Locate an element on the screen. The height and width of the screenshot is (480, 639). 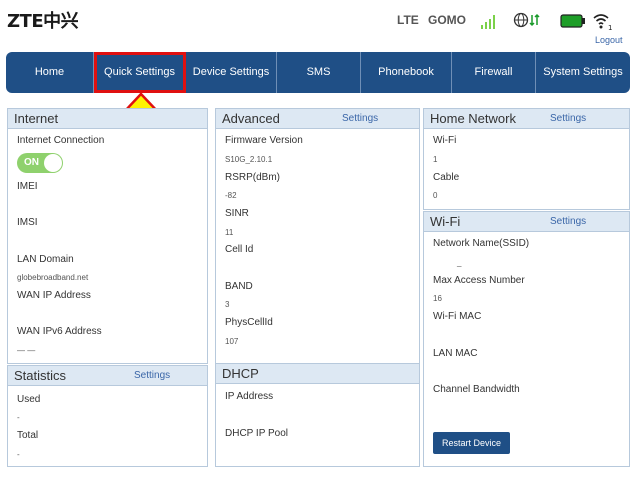
max-access-value: 16 is located at coordinates (437, 298).